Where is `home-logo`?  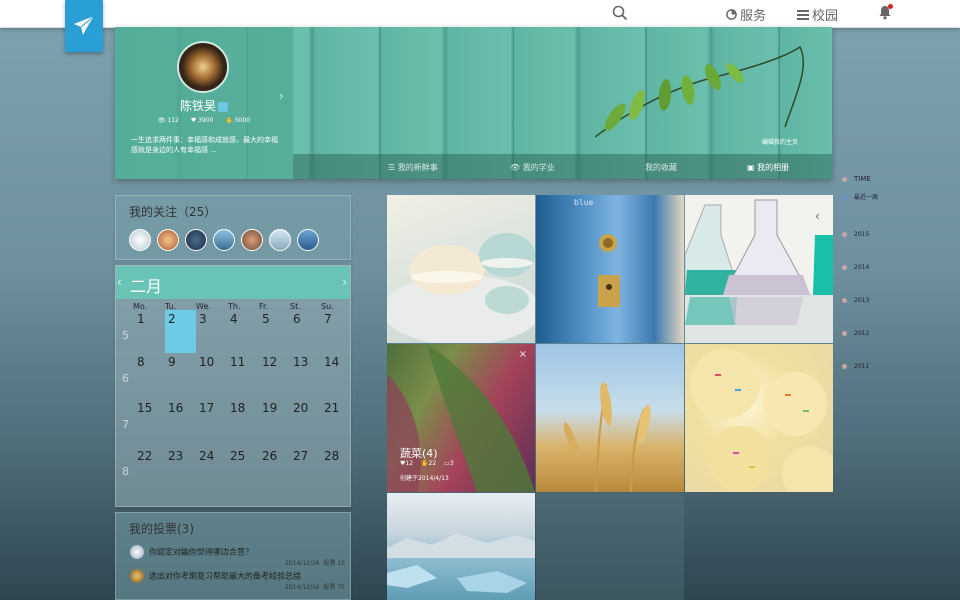 home-logo is located at coordinates (84, 26).